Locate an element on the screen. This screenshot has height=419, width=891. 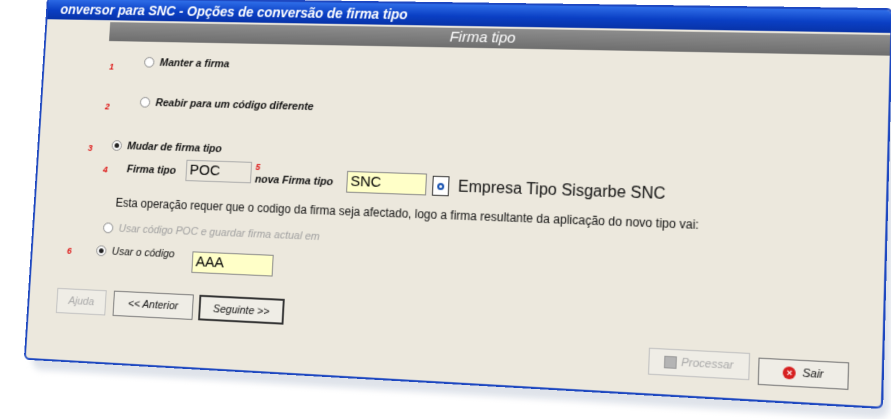
lookup-icon is located at coordinates (440, 186).